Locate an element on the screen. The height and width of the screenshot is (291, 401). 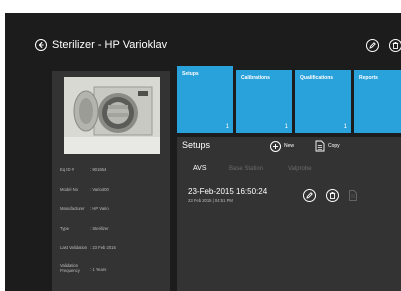
tile-label: Reports is located at coordinates (368, 78).